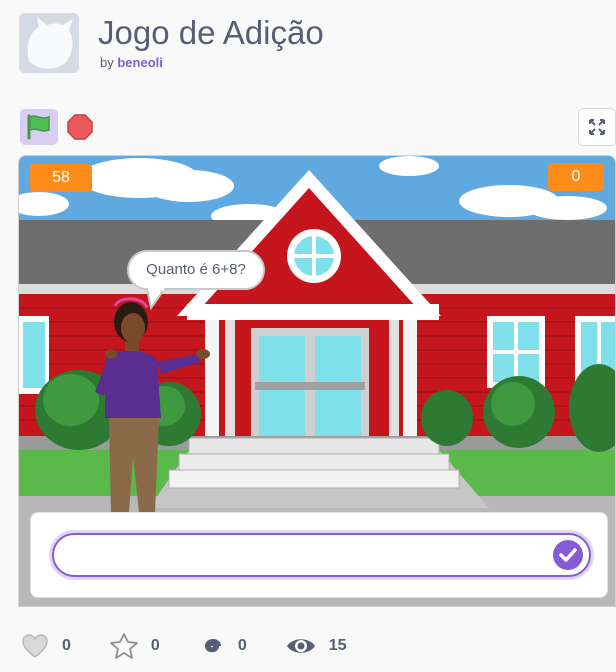  I want to click on favorite-stat: 0, so click(134, 646).